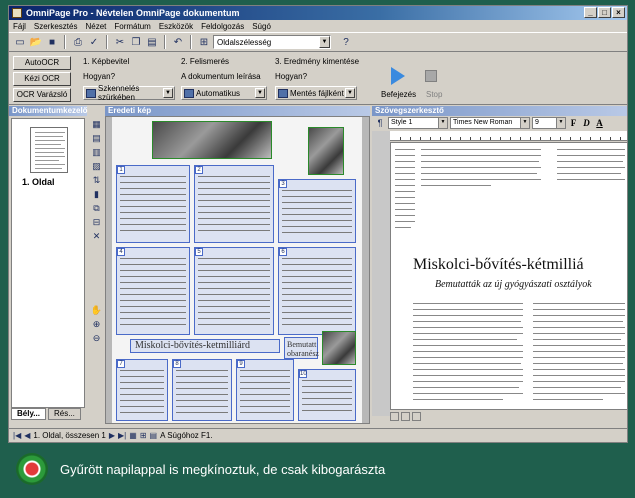 The width and height of the screenshot is (635, 498). I want to click on text-zone: 7, so click(142, 390).